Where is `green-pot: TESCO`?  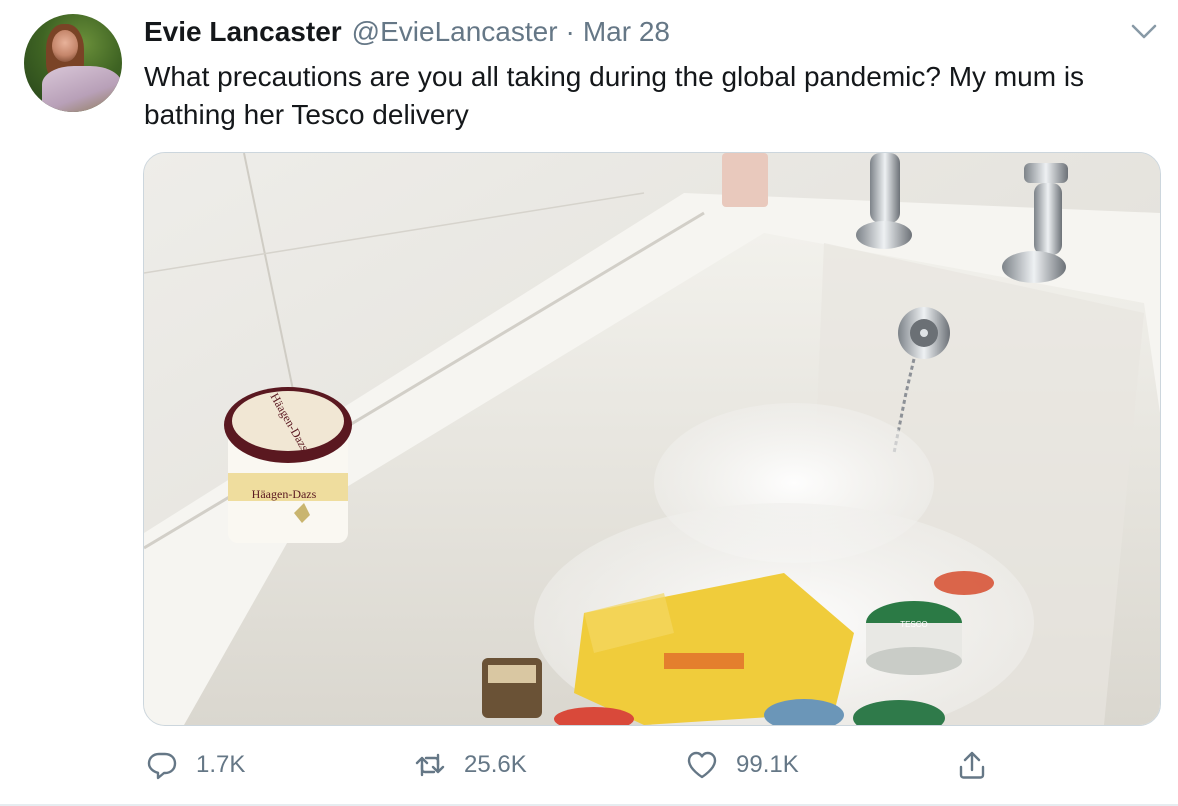
green-pot: TESCO is located at coordinates (914, 638).